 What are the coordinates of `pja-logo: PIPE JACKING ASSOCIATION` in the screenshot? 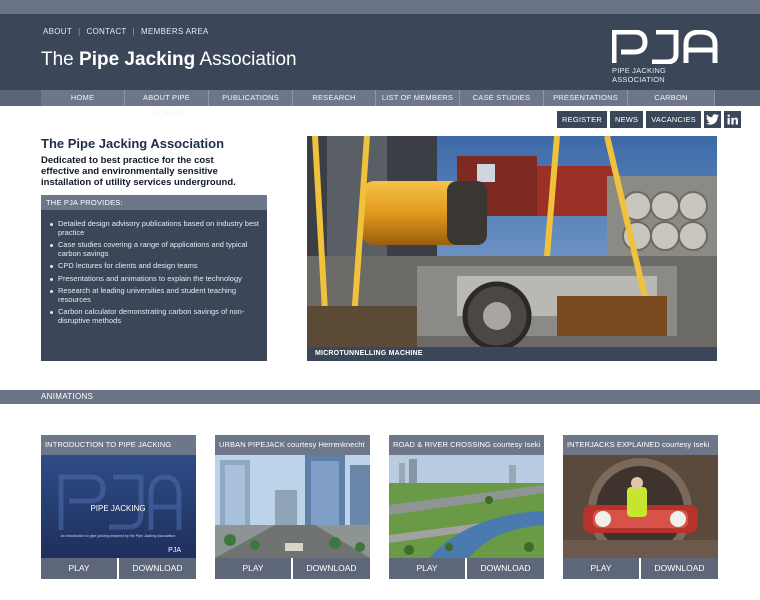 It's located at (666, 57).